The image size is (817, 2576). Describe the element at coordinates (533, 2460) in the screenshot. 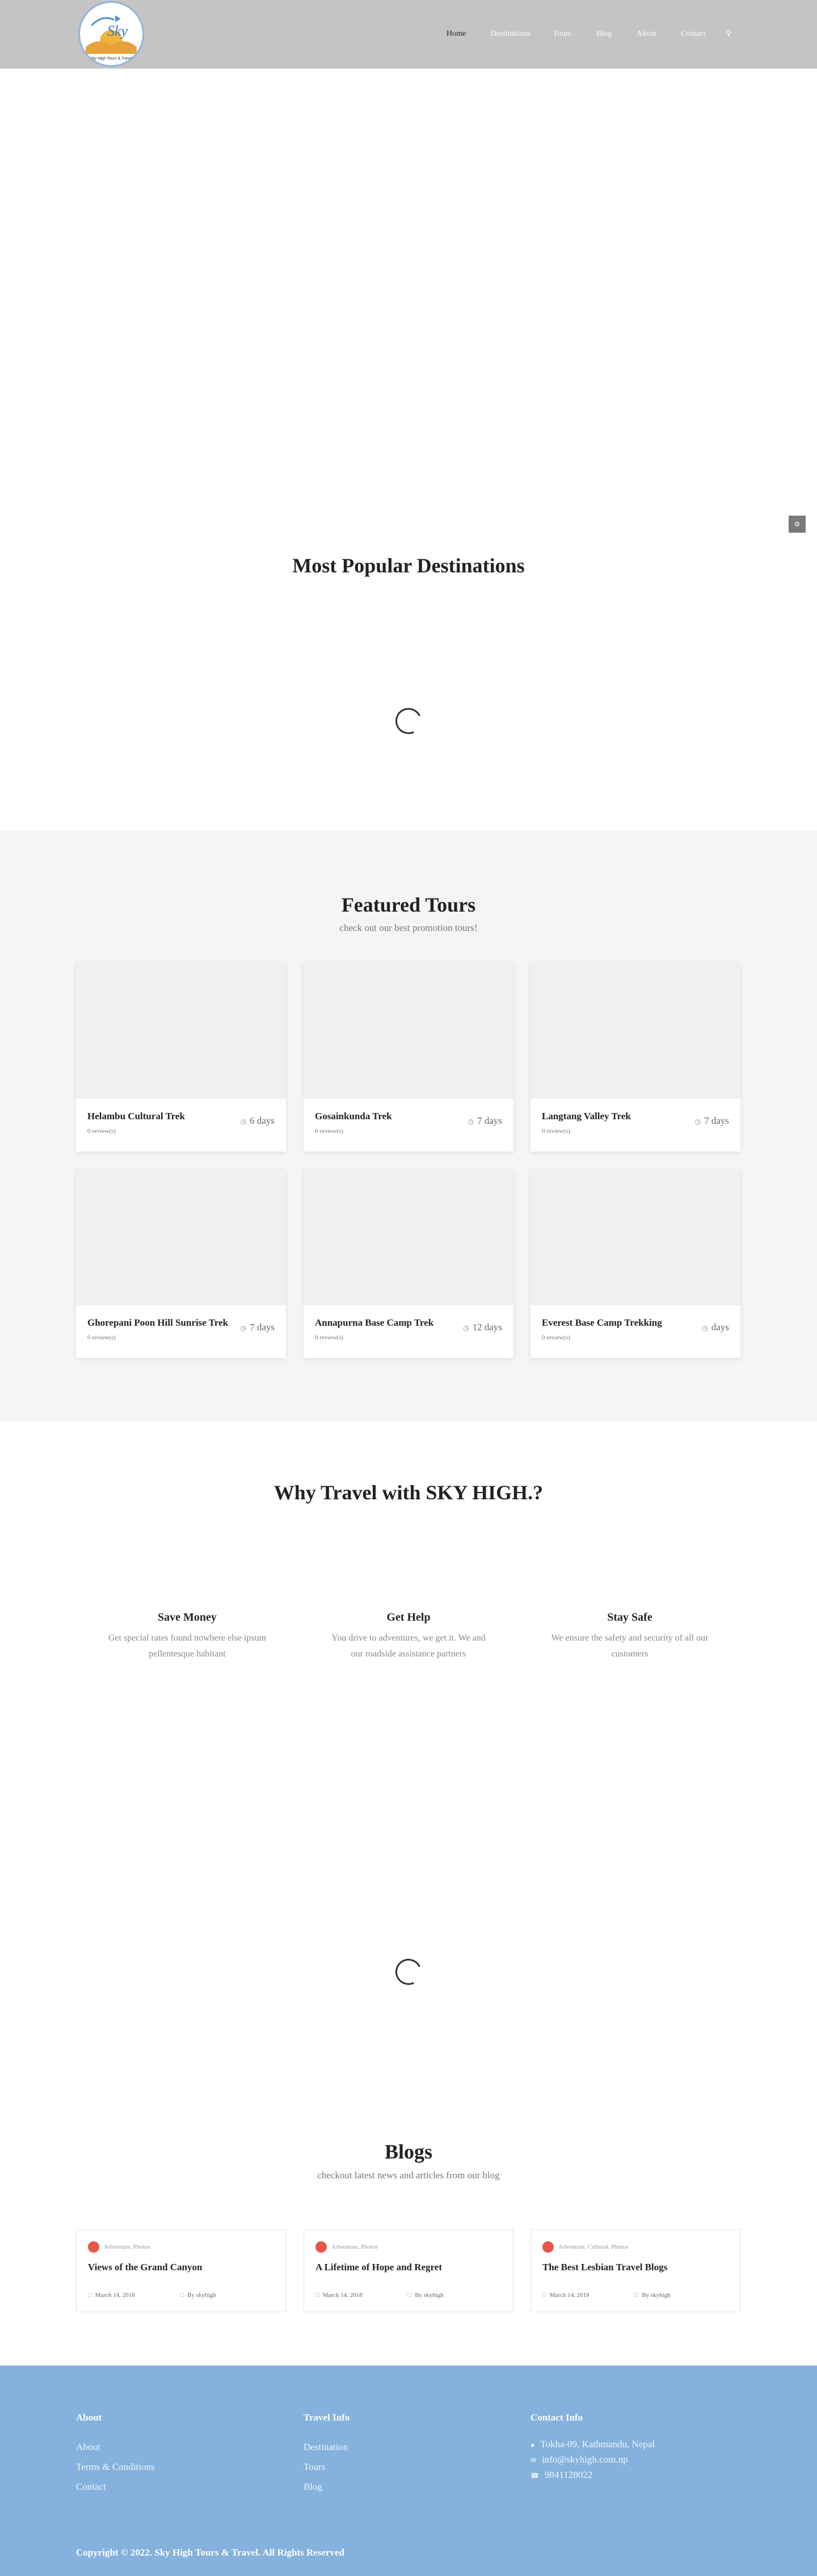

I see `envelope-icon: ✉` at that location.